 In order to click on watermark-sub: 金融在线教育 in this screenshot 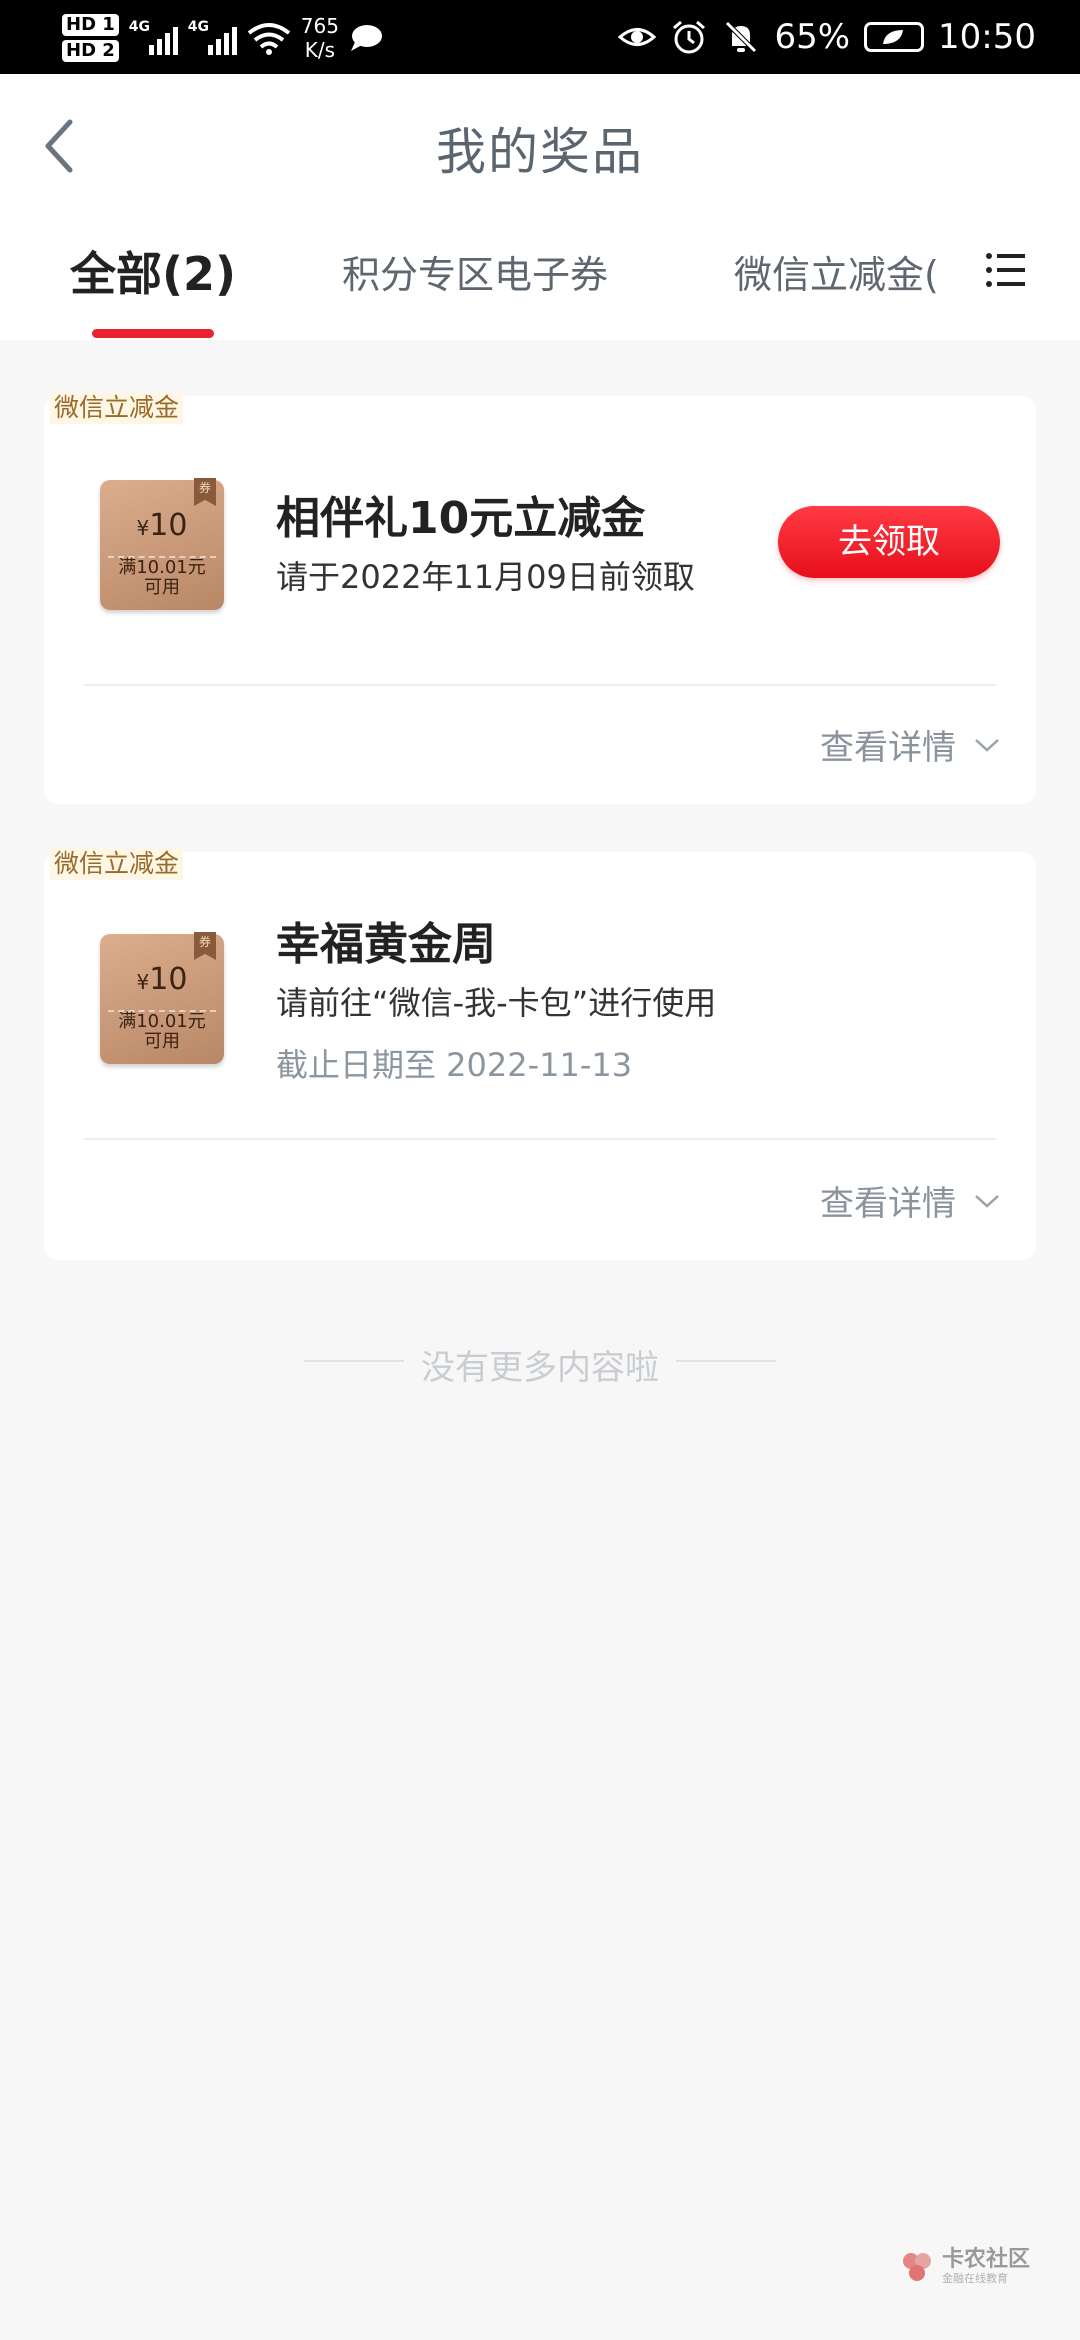, I will do `click(975, 2278)`.